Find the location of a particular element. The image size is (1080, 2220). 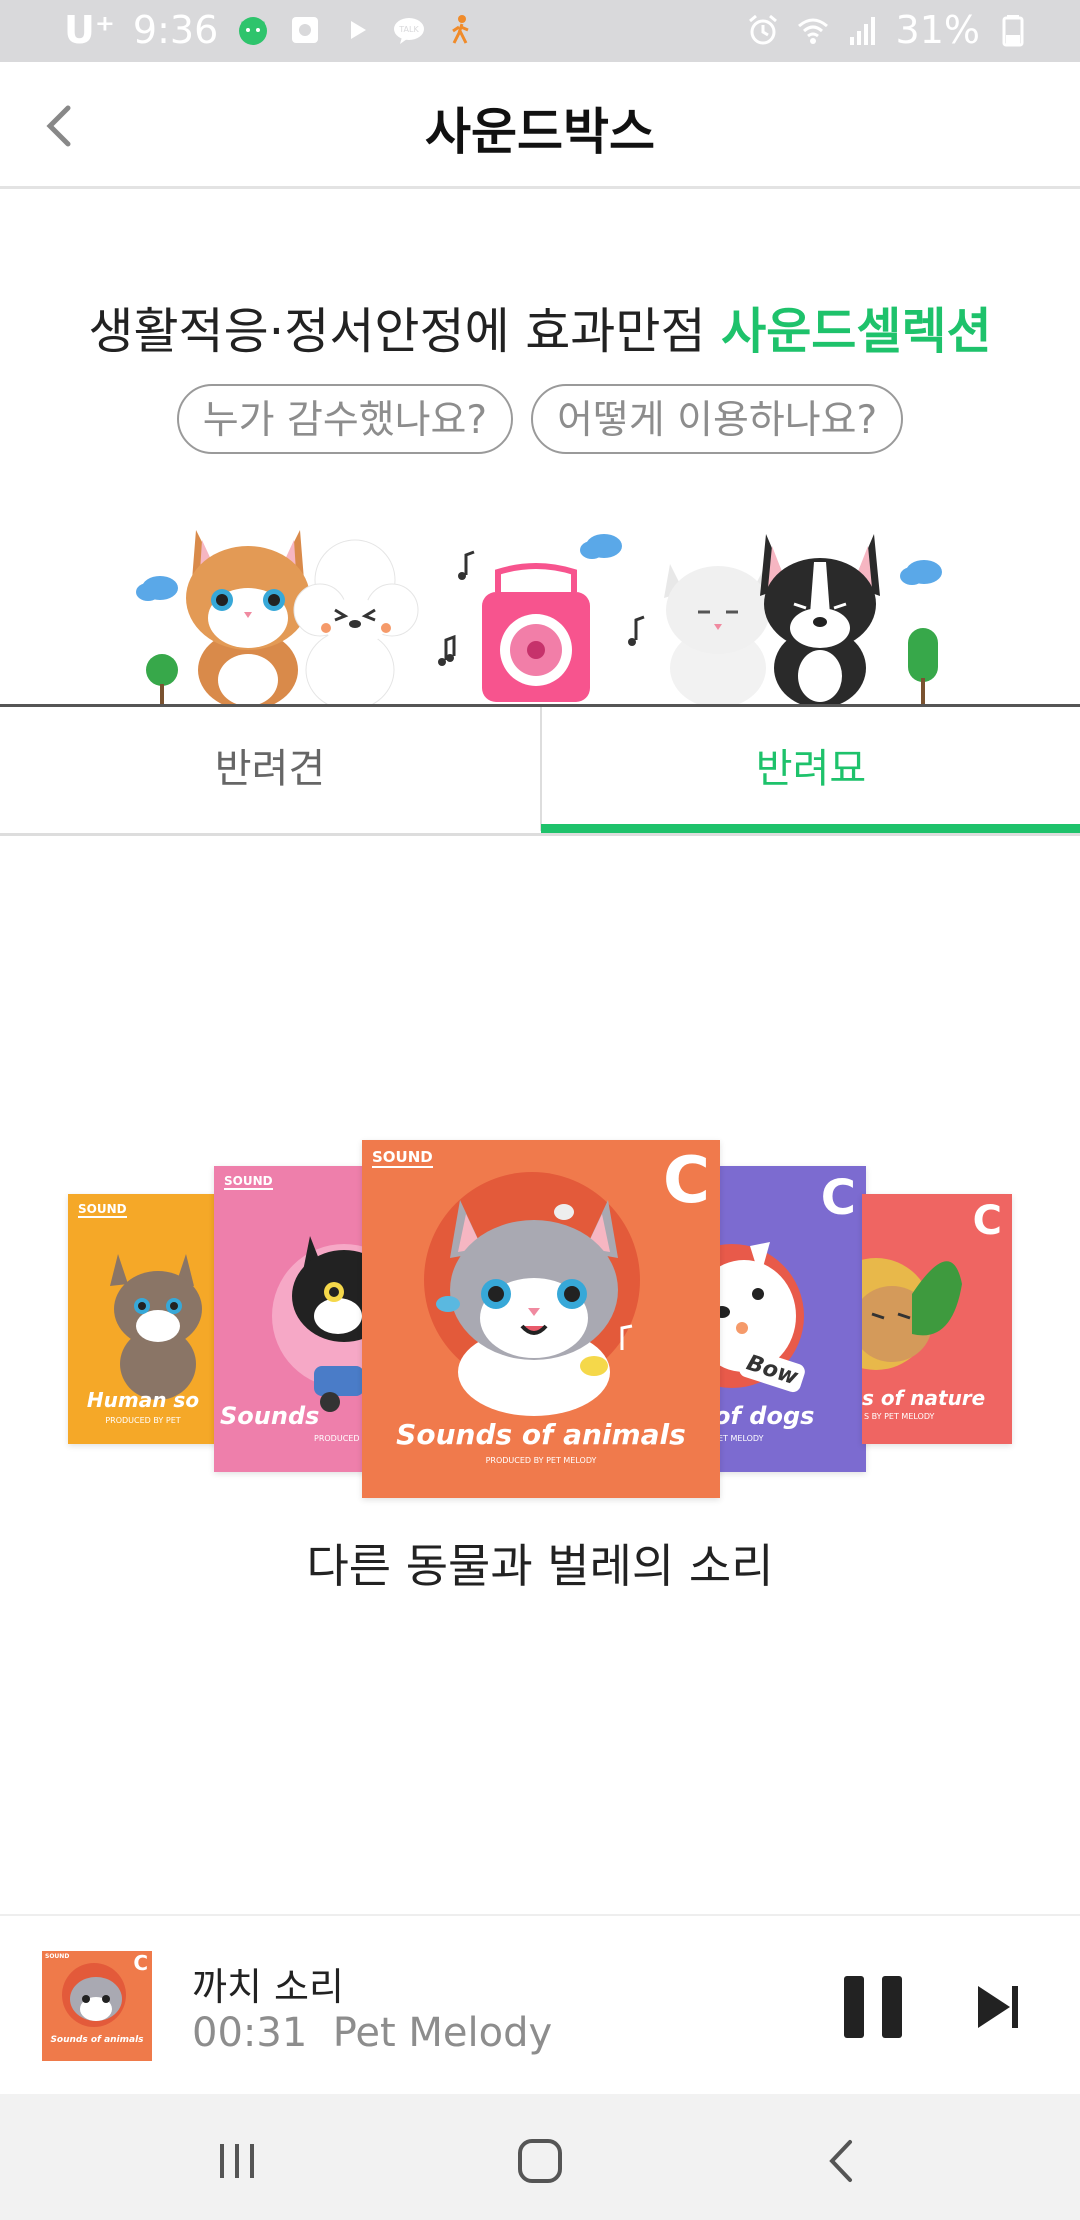

battery-percent: 31% is located at coordinates (937, 30).